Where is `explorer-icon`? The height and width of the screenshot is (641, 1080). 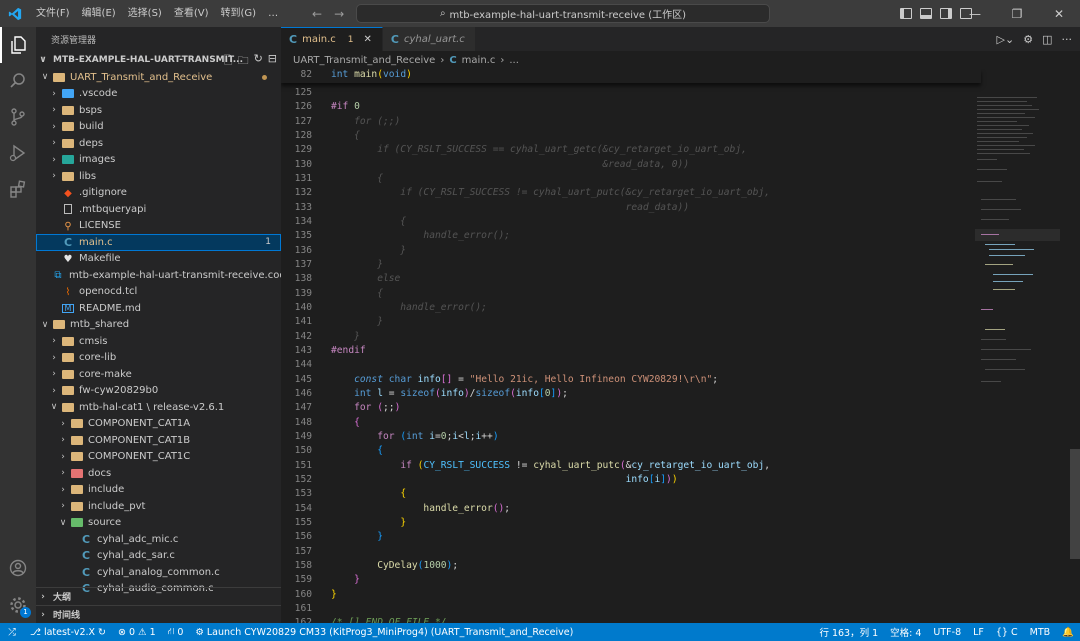 explorer-icon is located at coordinates (18, 45).